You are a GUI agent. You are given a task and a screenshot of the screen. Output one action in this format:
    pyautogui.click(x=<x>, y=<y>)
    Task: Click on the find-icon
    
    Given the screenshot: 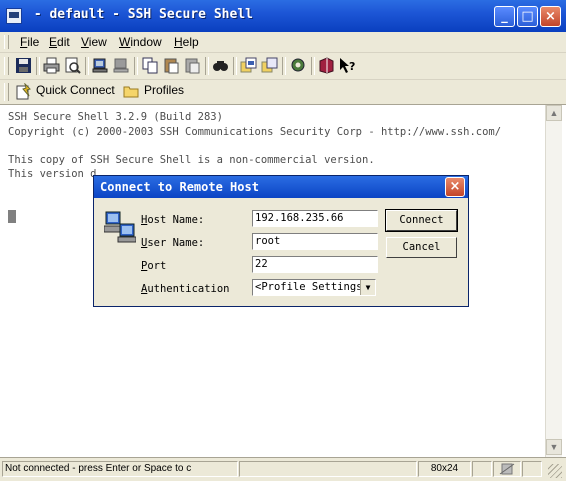 What is the action you would take?
    pyautogui.click(x=220, y=65)
    